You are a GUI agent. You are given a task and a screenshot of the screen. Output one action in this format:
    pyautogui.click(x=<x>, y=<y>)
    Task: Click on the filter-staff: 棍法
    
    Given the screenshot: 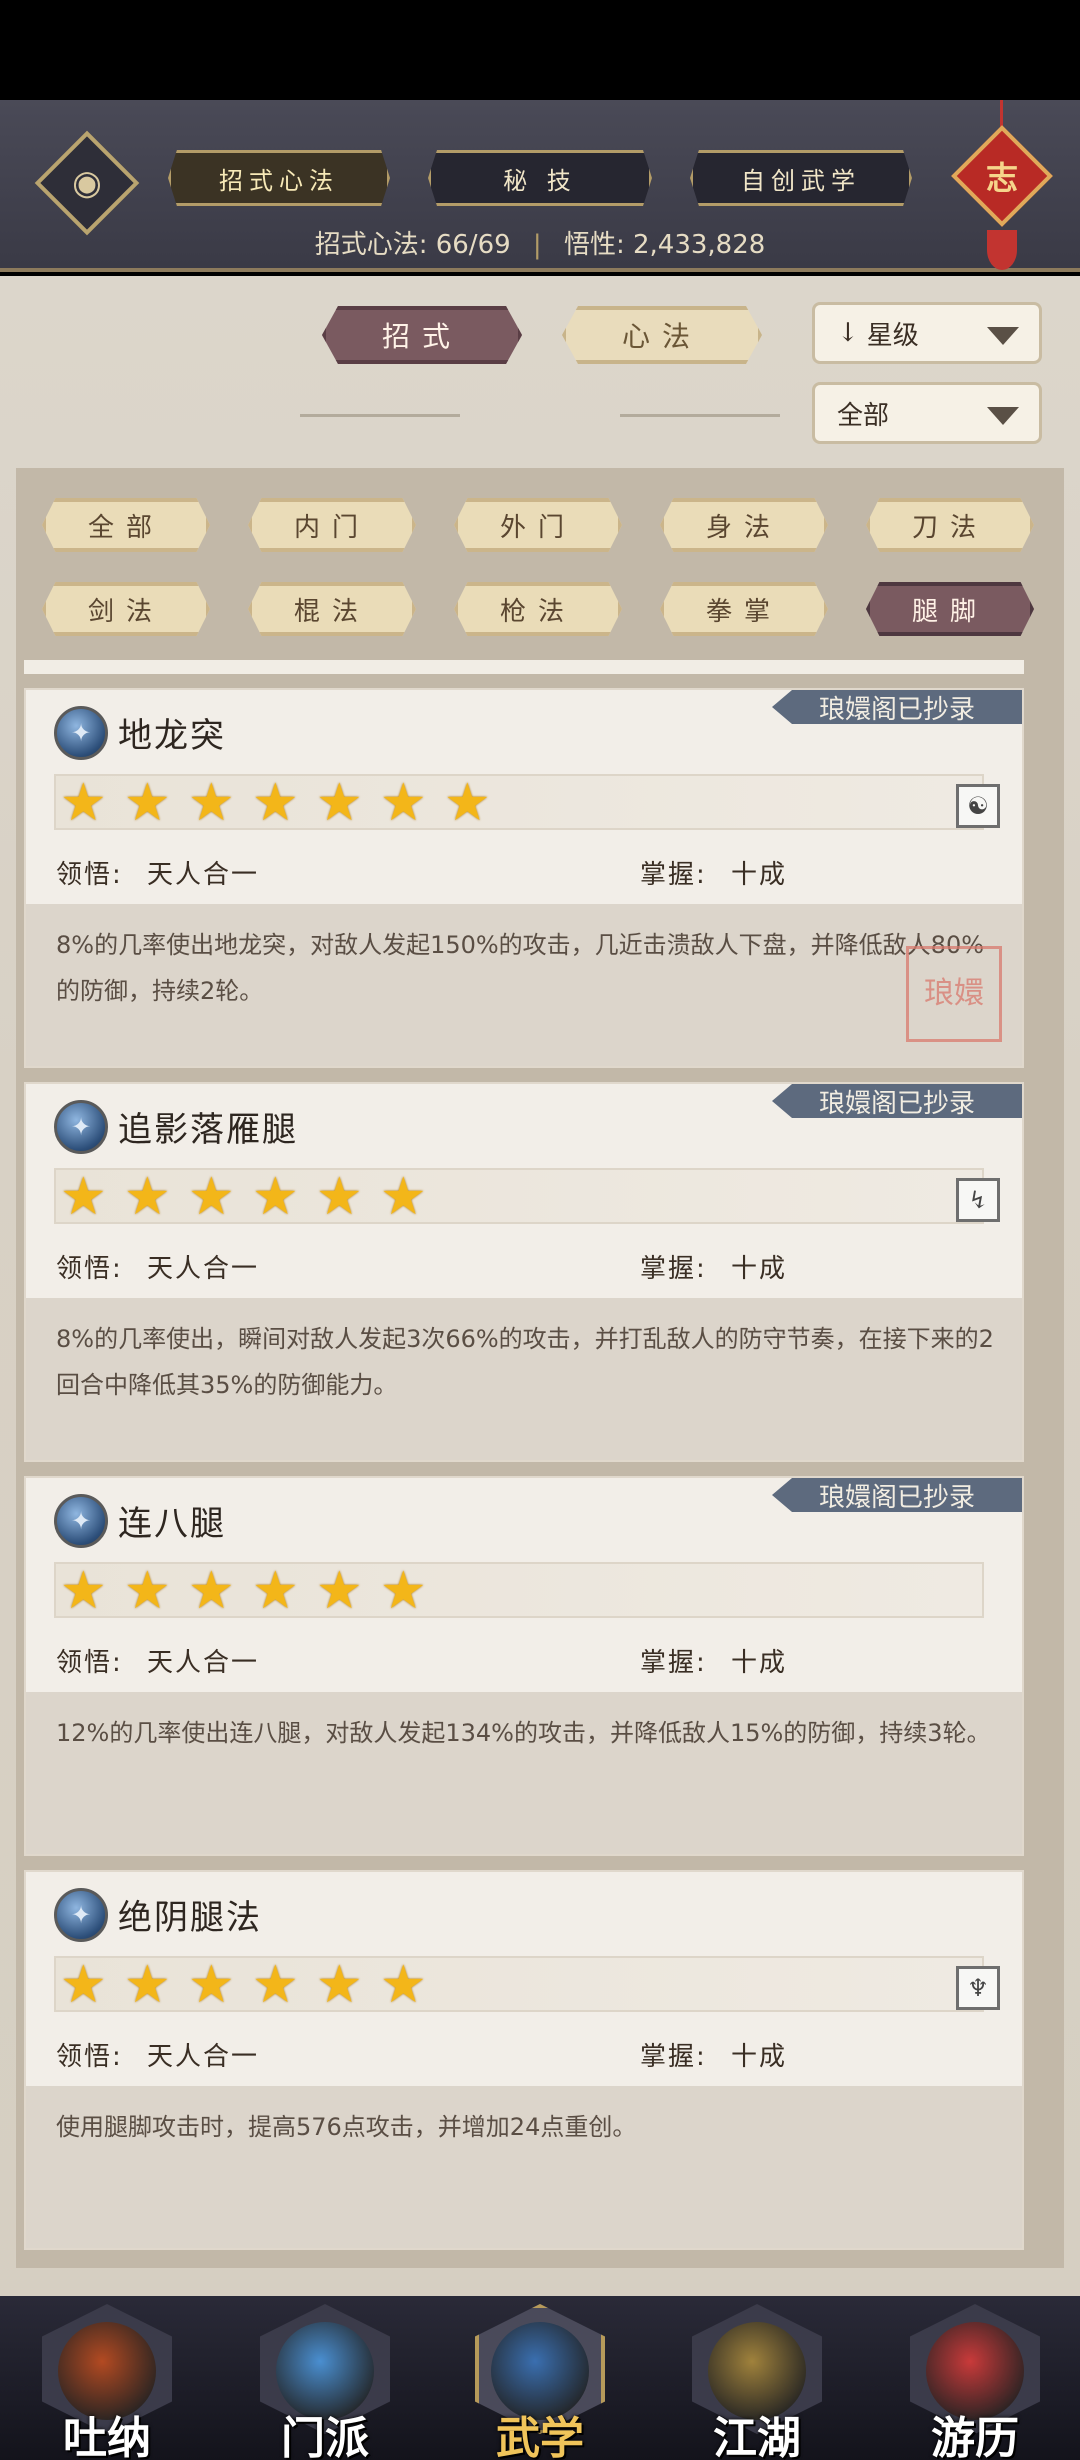 What is the action you would take?
    pyautogui.click(x=332, y=609)
    